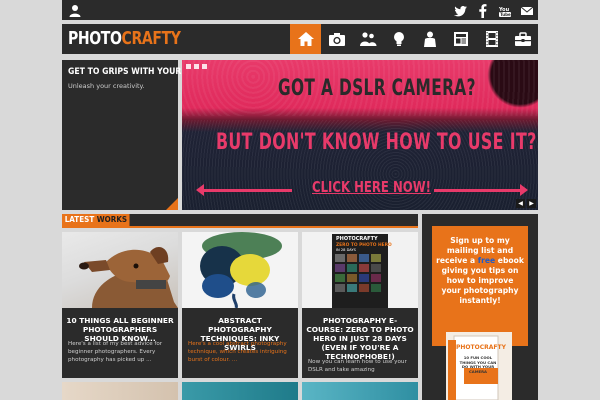 The image size is (600, 400). What do you see at coordinates (240, 221) in the screenshot?
I see `latest-works-bar: LATEST WORKS` at bounding box center [240, 221].